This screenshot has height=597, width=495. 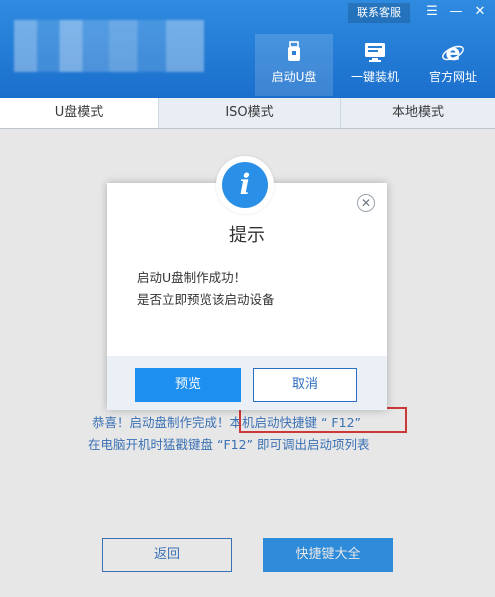 I want to click on nav-label: 官方网址, so click(x=452, y=77).